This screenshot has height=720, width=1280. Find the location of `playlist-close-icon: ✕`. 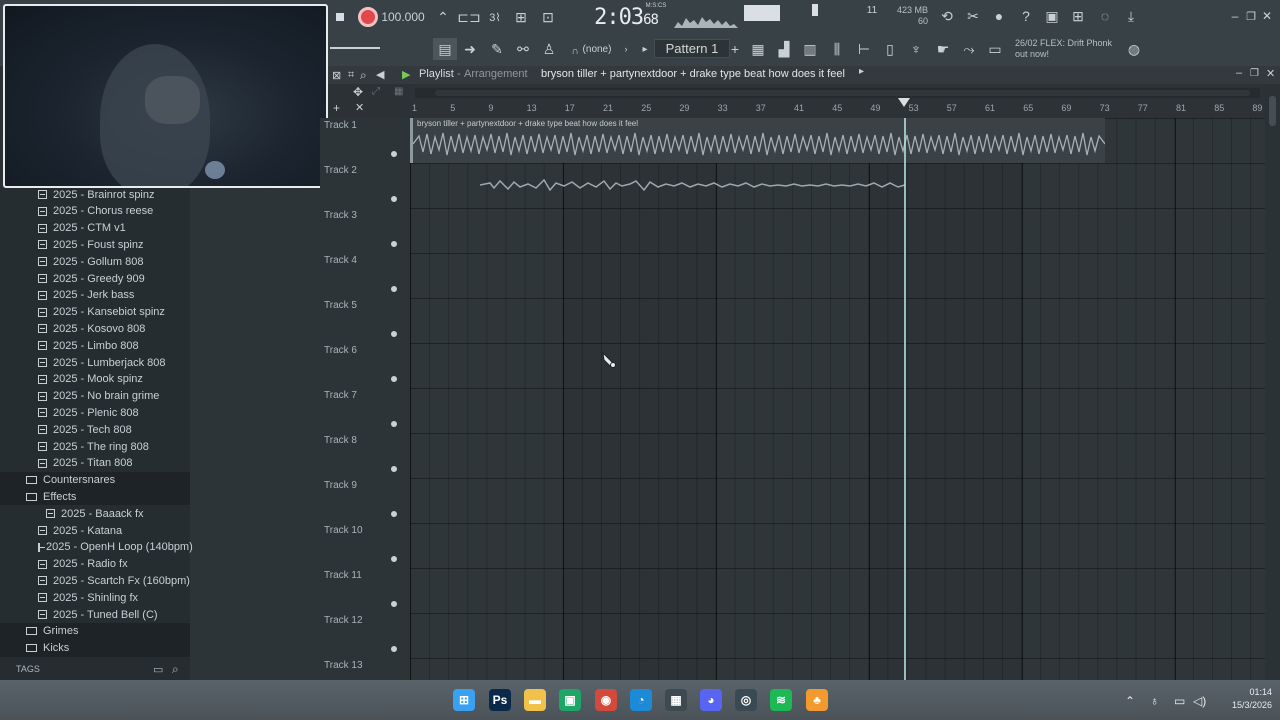

playlist-close-icon: ✕ is located at coordinates (1270, 73).